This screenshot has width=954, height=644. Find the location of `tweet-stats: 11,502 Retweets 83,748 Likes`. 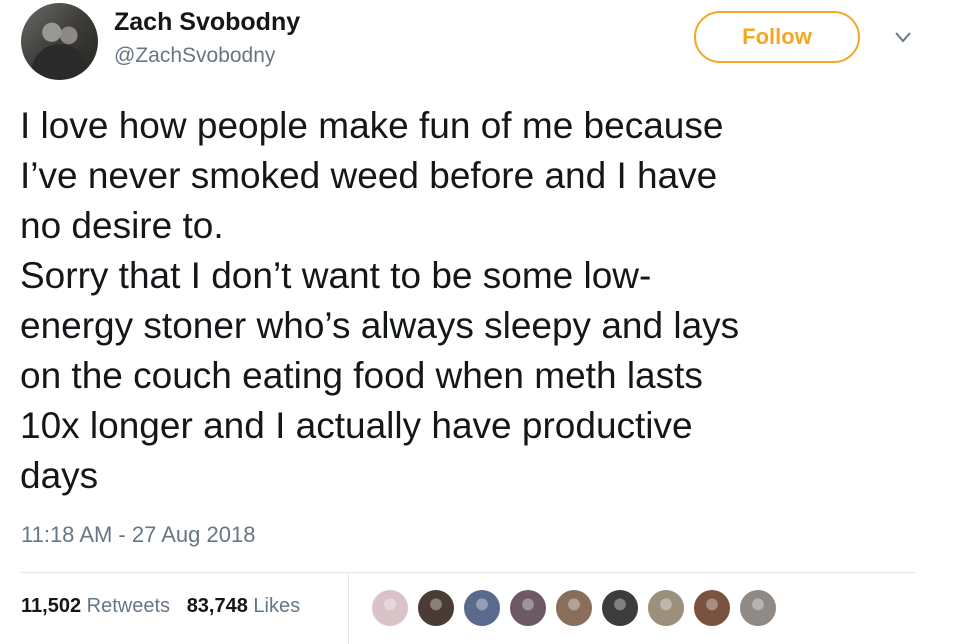

tweet-stats: 11,502 Retweets 83,748 Likes is located at coordinates (160, 606).